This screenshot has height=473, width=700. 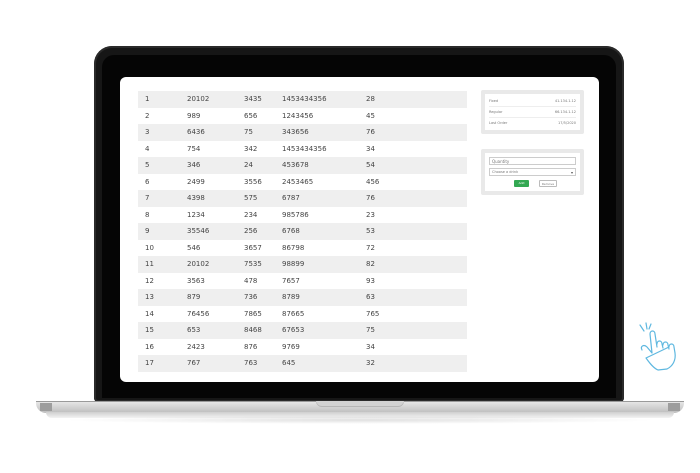 I want to click on table-row: 4 754 342 1453434356 34, so click(x=302, y=149).